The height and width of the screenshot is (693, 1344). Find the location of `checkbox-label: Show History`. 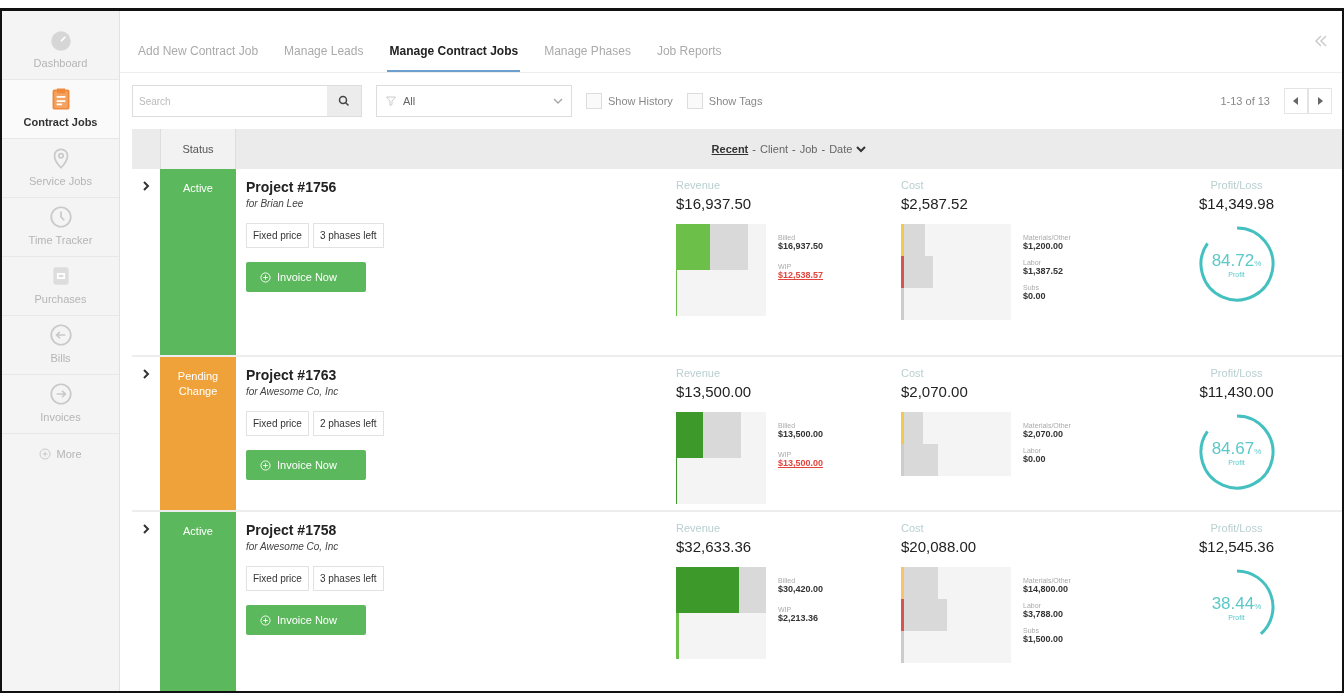

checkbox-label: Show History is located at coordinates (640, 101).